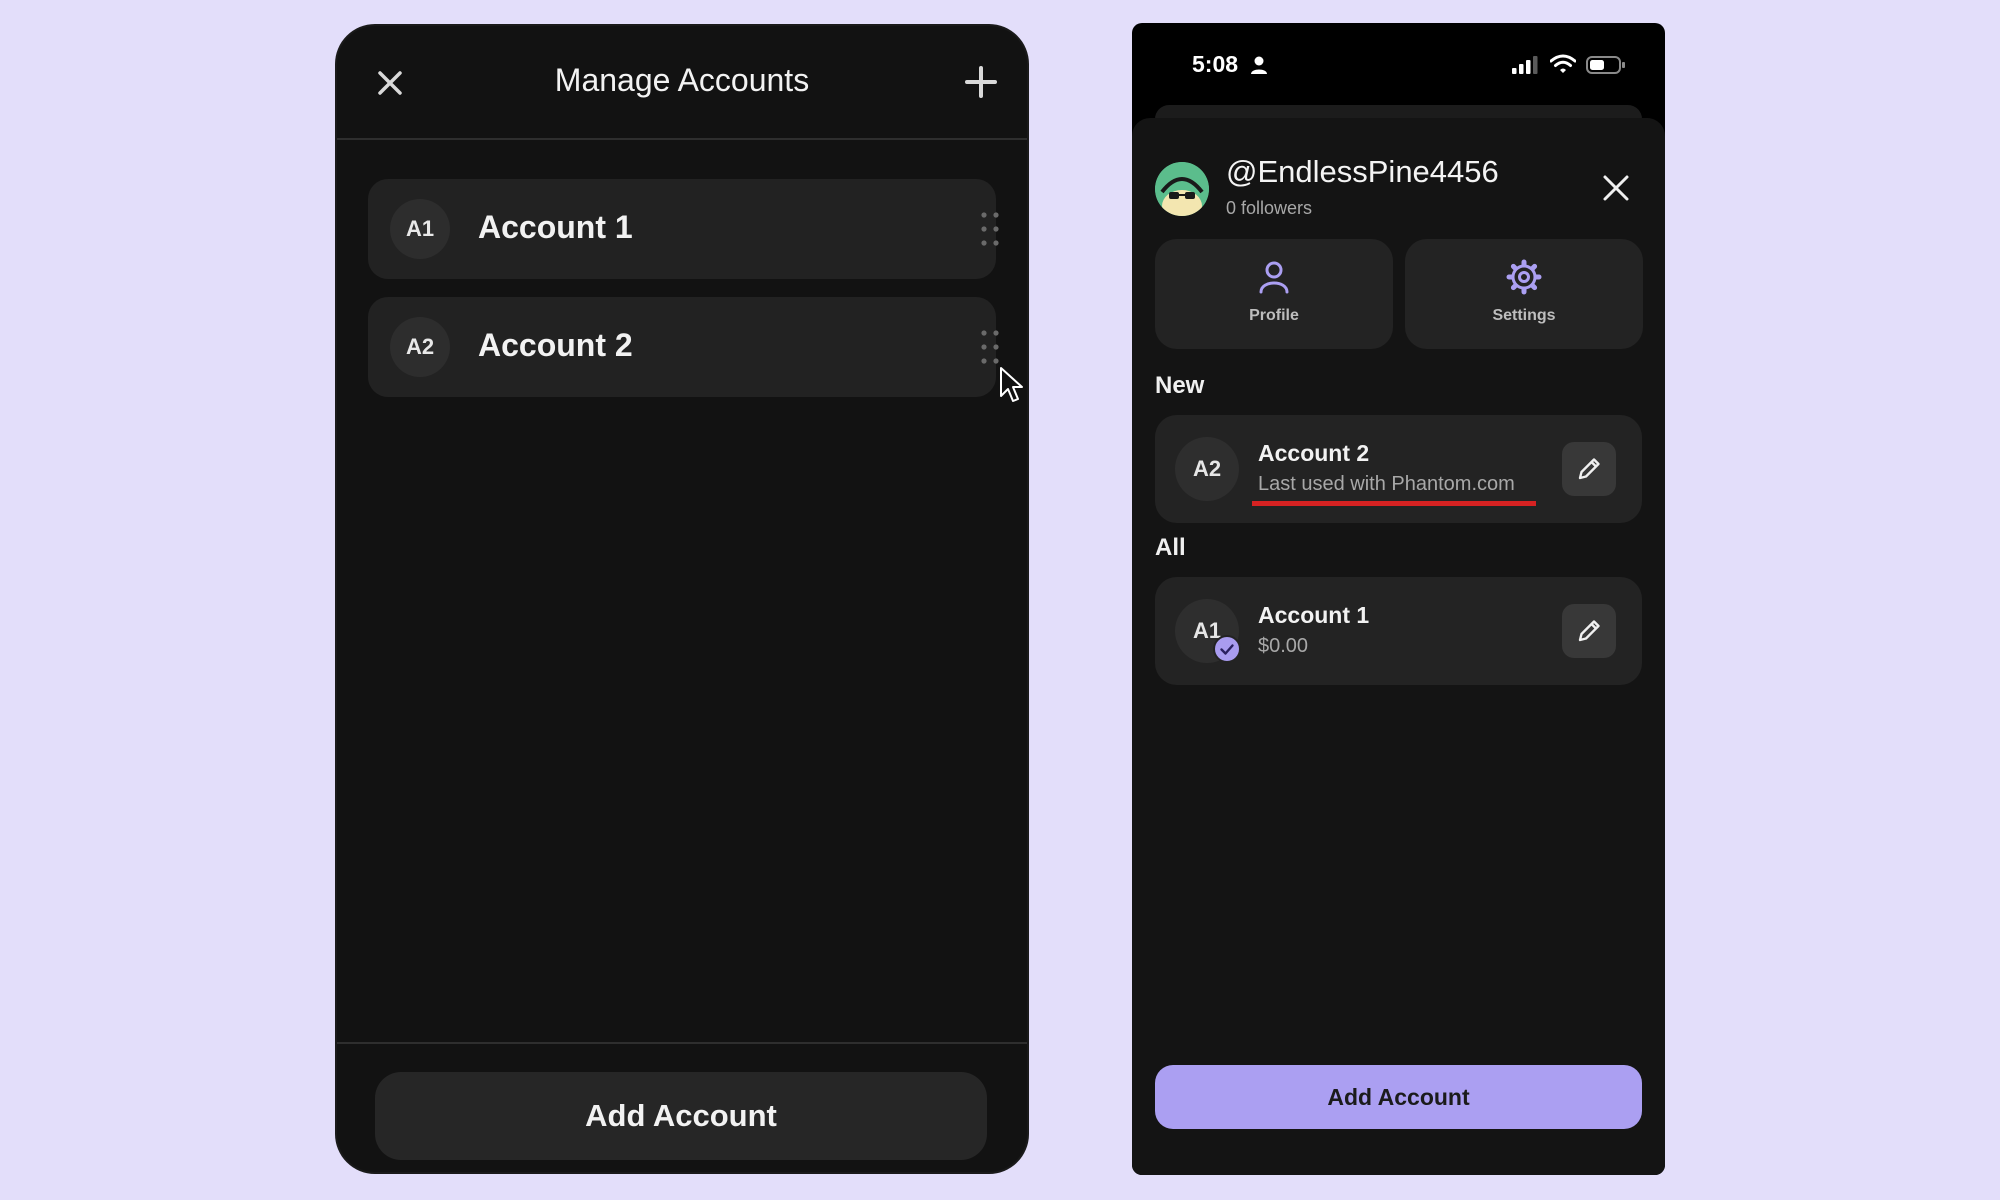 The height and width of the screenshot is (1200, 2000). What do you see at coordinates (1398, 631) in the screenshot?
I see `account-card: A1 Account 1 $0.00` at bounding box center [1398, 631].